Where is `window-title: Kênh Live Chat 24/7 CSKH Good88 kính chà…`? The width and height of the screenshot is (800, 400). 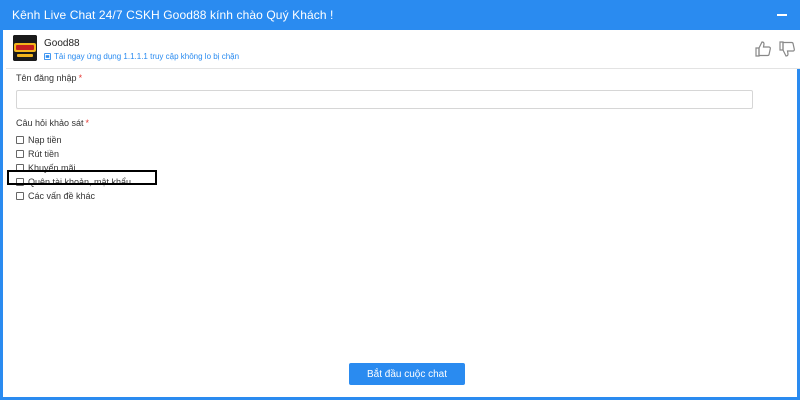 window-title: Kênh Live Chat 24/7 CSKH Good88 kính chà… is located at coordinates (173, 15).